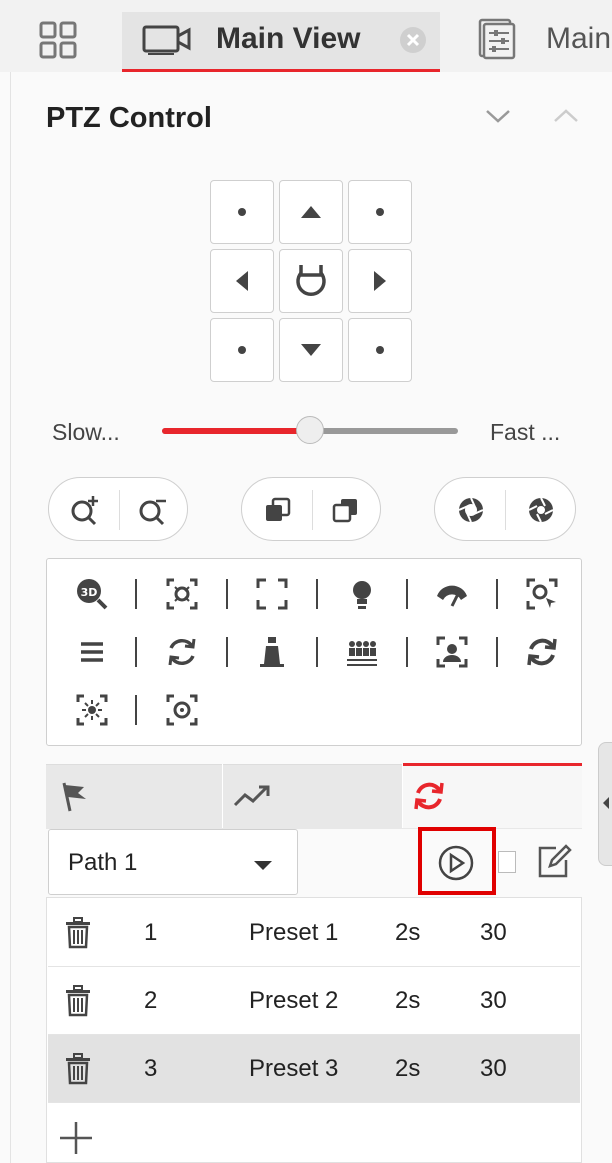 Image resolution: width=612 pixels, height=1163 pixels. I want to click on focus-near-button, so click(278, 510).